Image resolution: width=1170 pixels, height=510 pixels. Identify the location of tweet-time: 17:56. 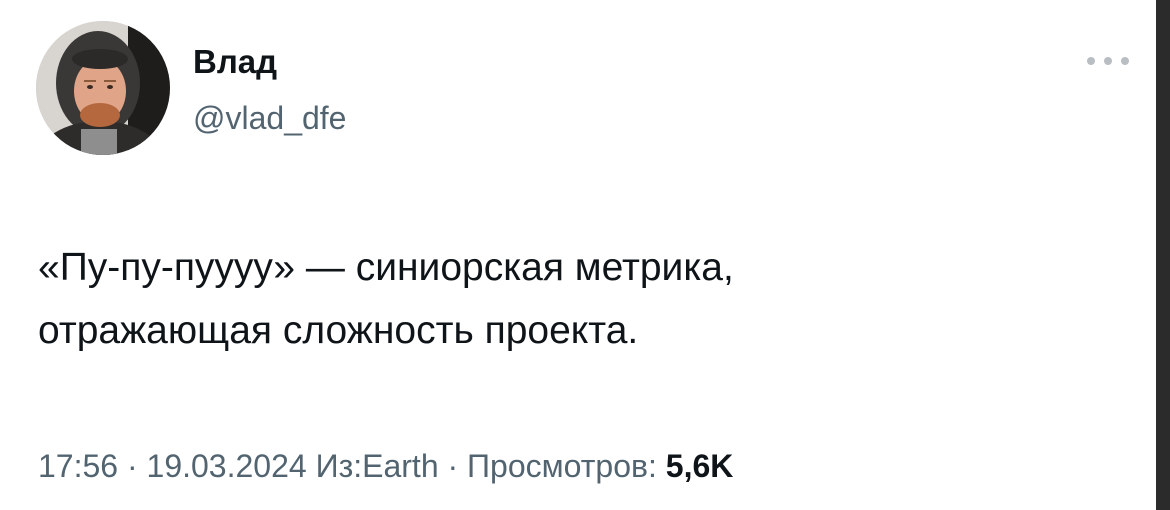
(78, 466).